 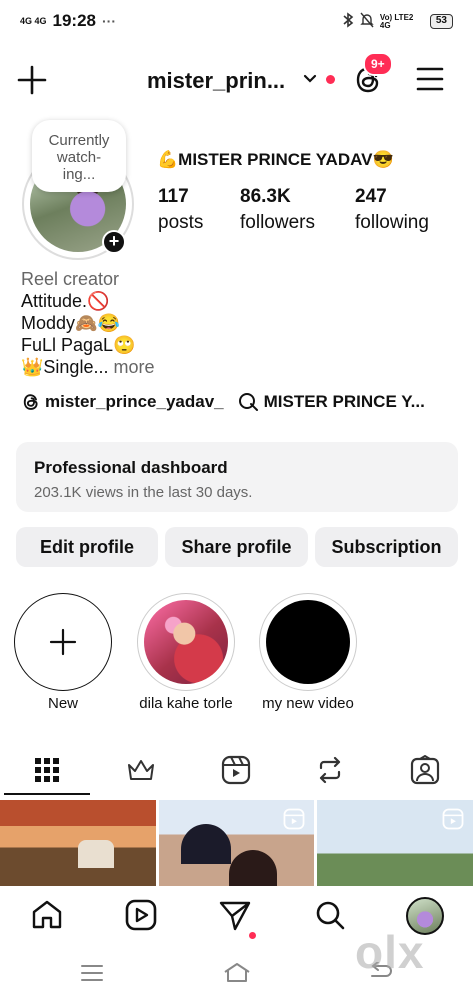 What do you see at coordinates (367, 21) in the screenshot?
I see `mute-bell-icon` at bounding box center [367, 21].